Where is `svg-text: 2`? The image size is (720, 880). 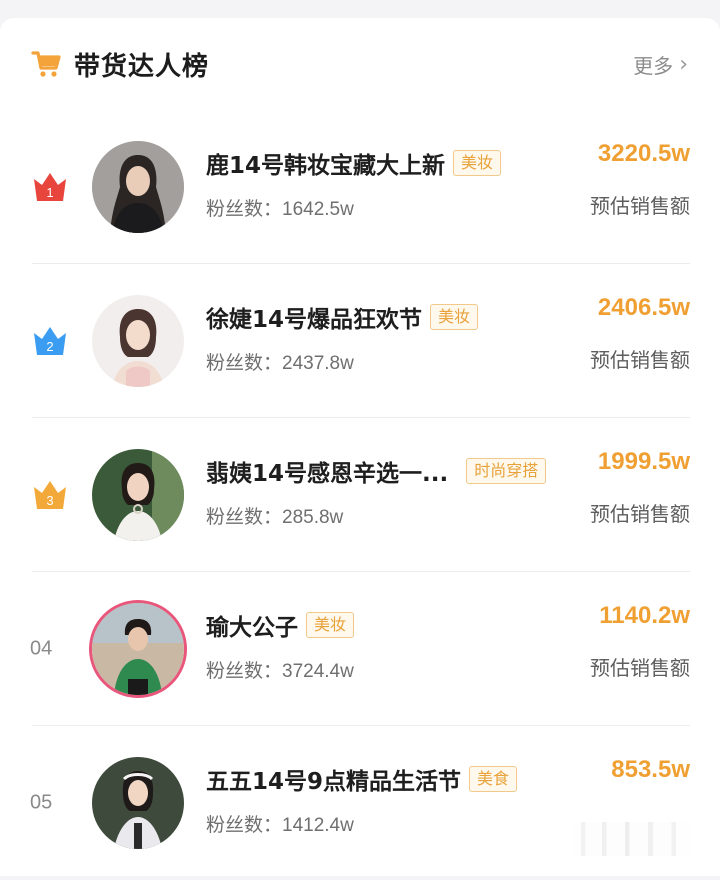 svg-text: 2 is located at coordinates (49, 346).